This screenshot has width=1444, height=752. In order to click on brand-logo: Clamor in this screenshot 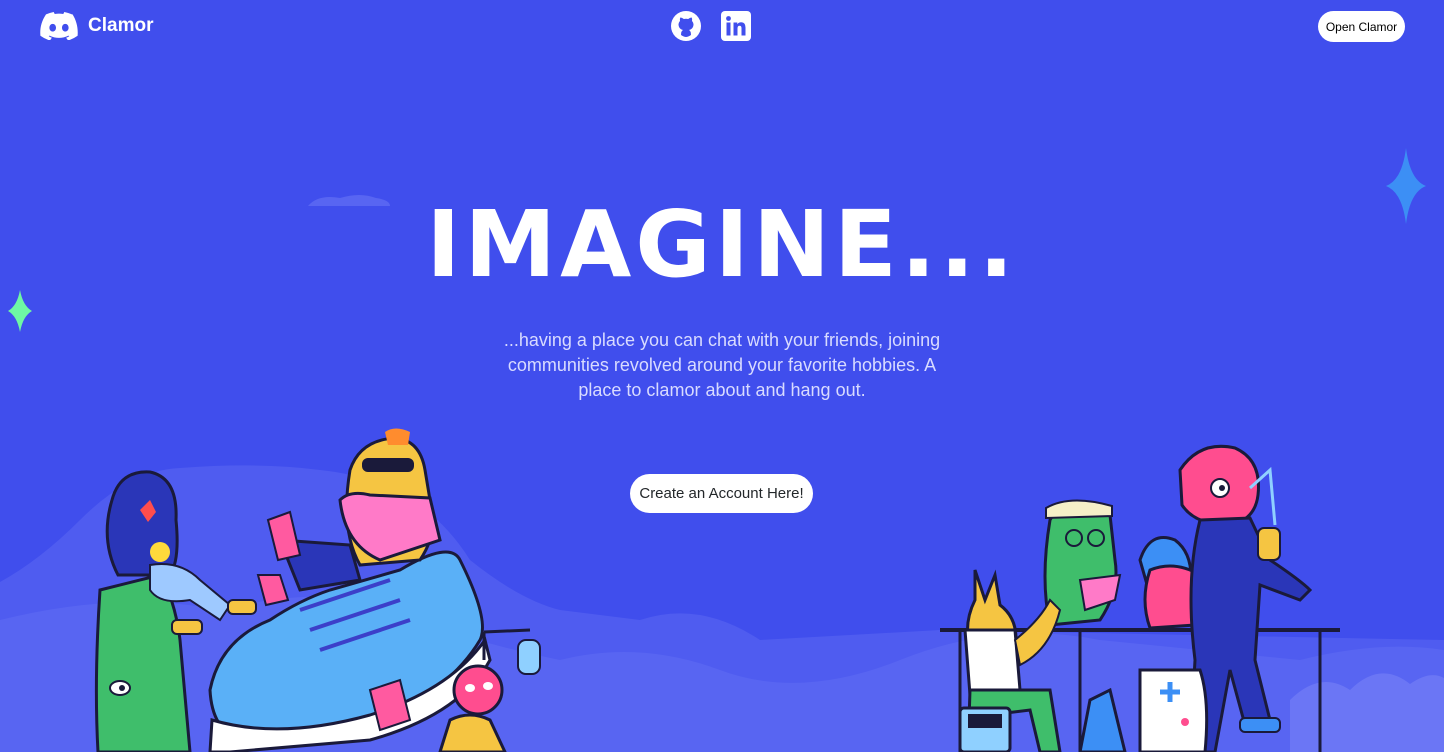, I will do `click(96, 26)`.